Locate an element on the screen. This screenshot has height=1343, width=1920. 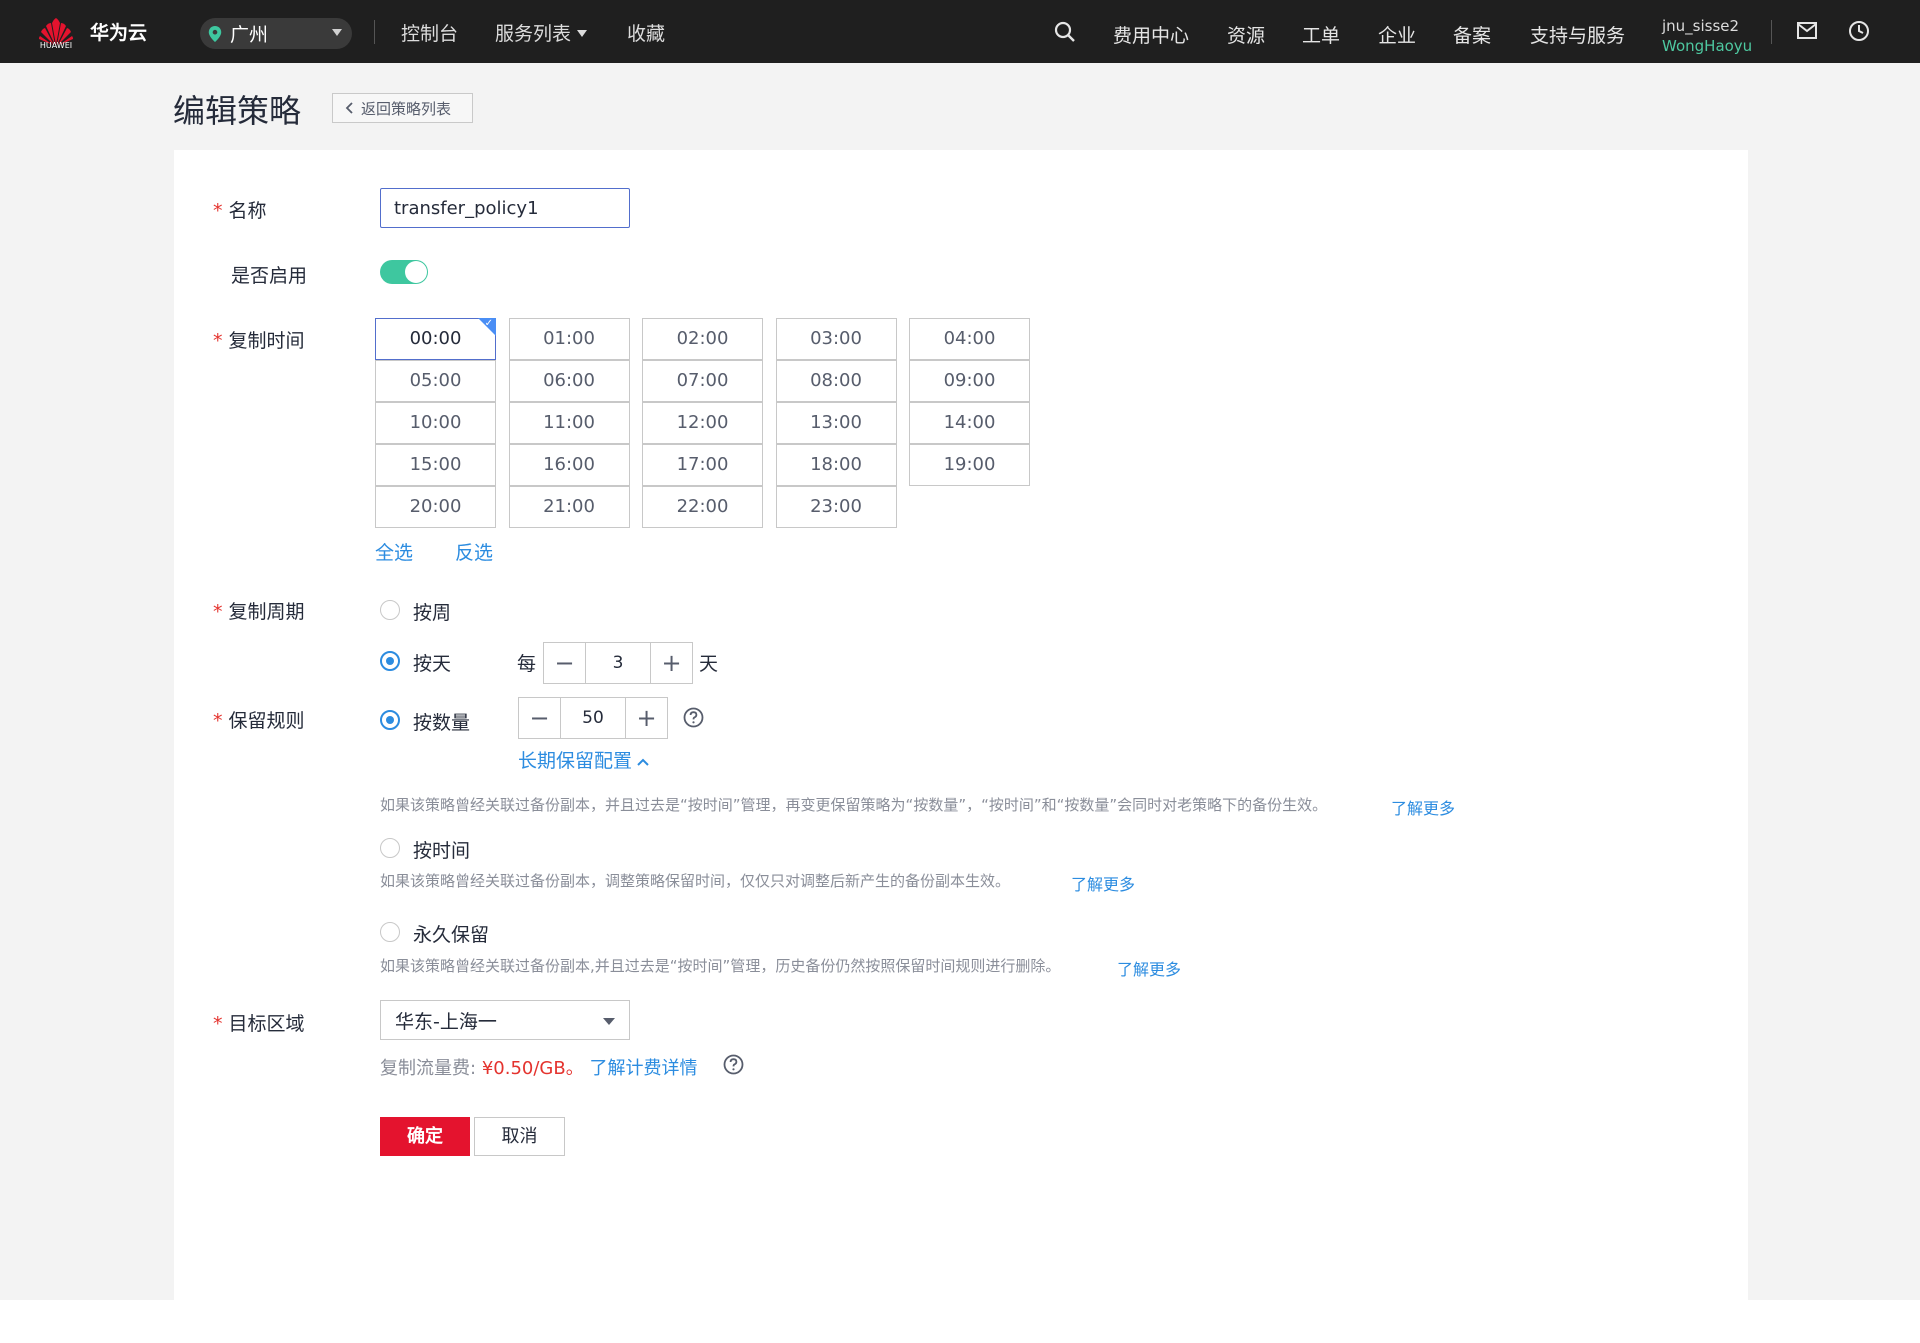
retention-count-value: 50 is located at coordinates (593, 718).